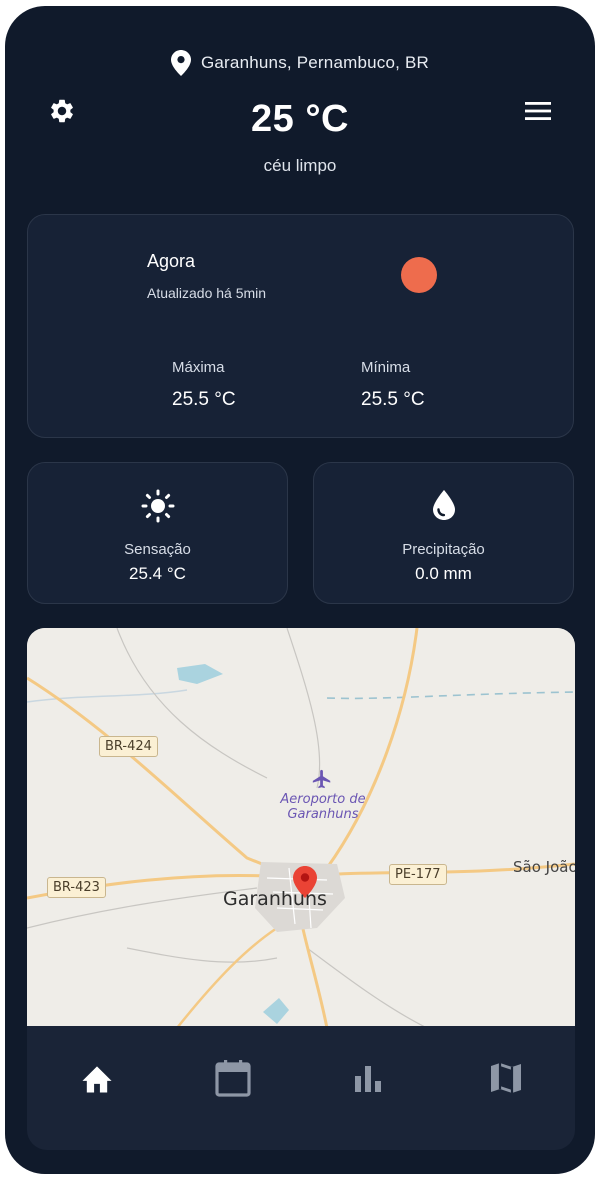  Describe the element at coordinates (300, 165) in the screenshot. I see `weather-condition: céu limpo` at that location.